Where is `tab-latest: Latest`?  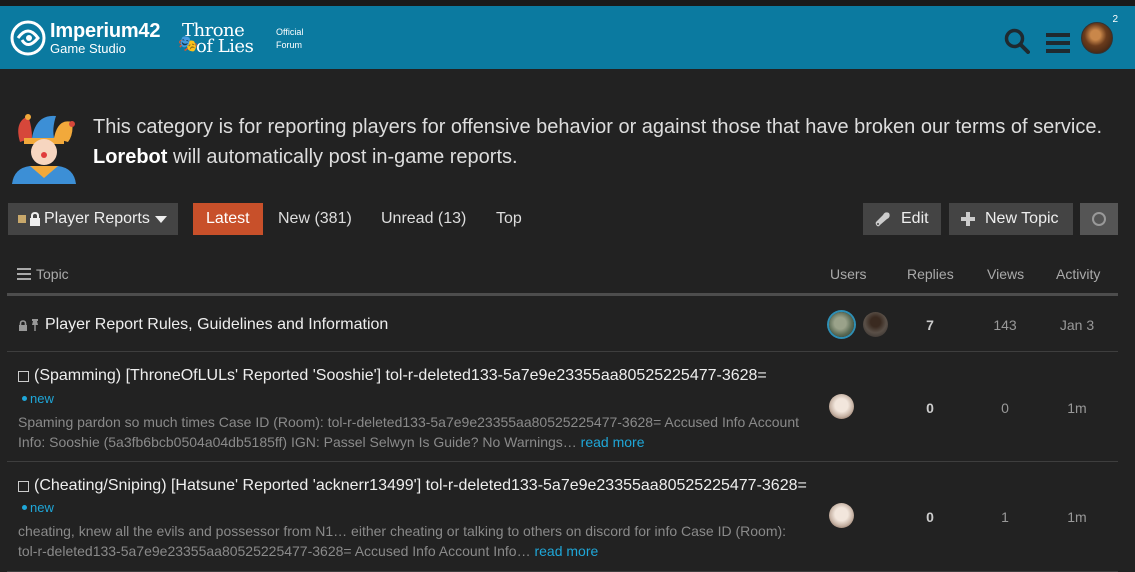
tab-latest: Latest is located at coordinates (228, 219).